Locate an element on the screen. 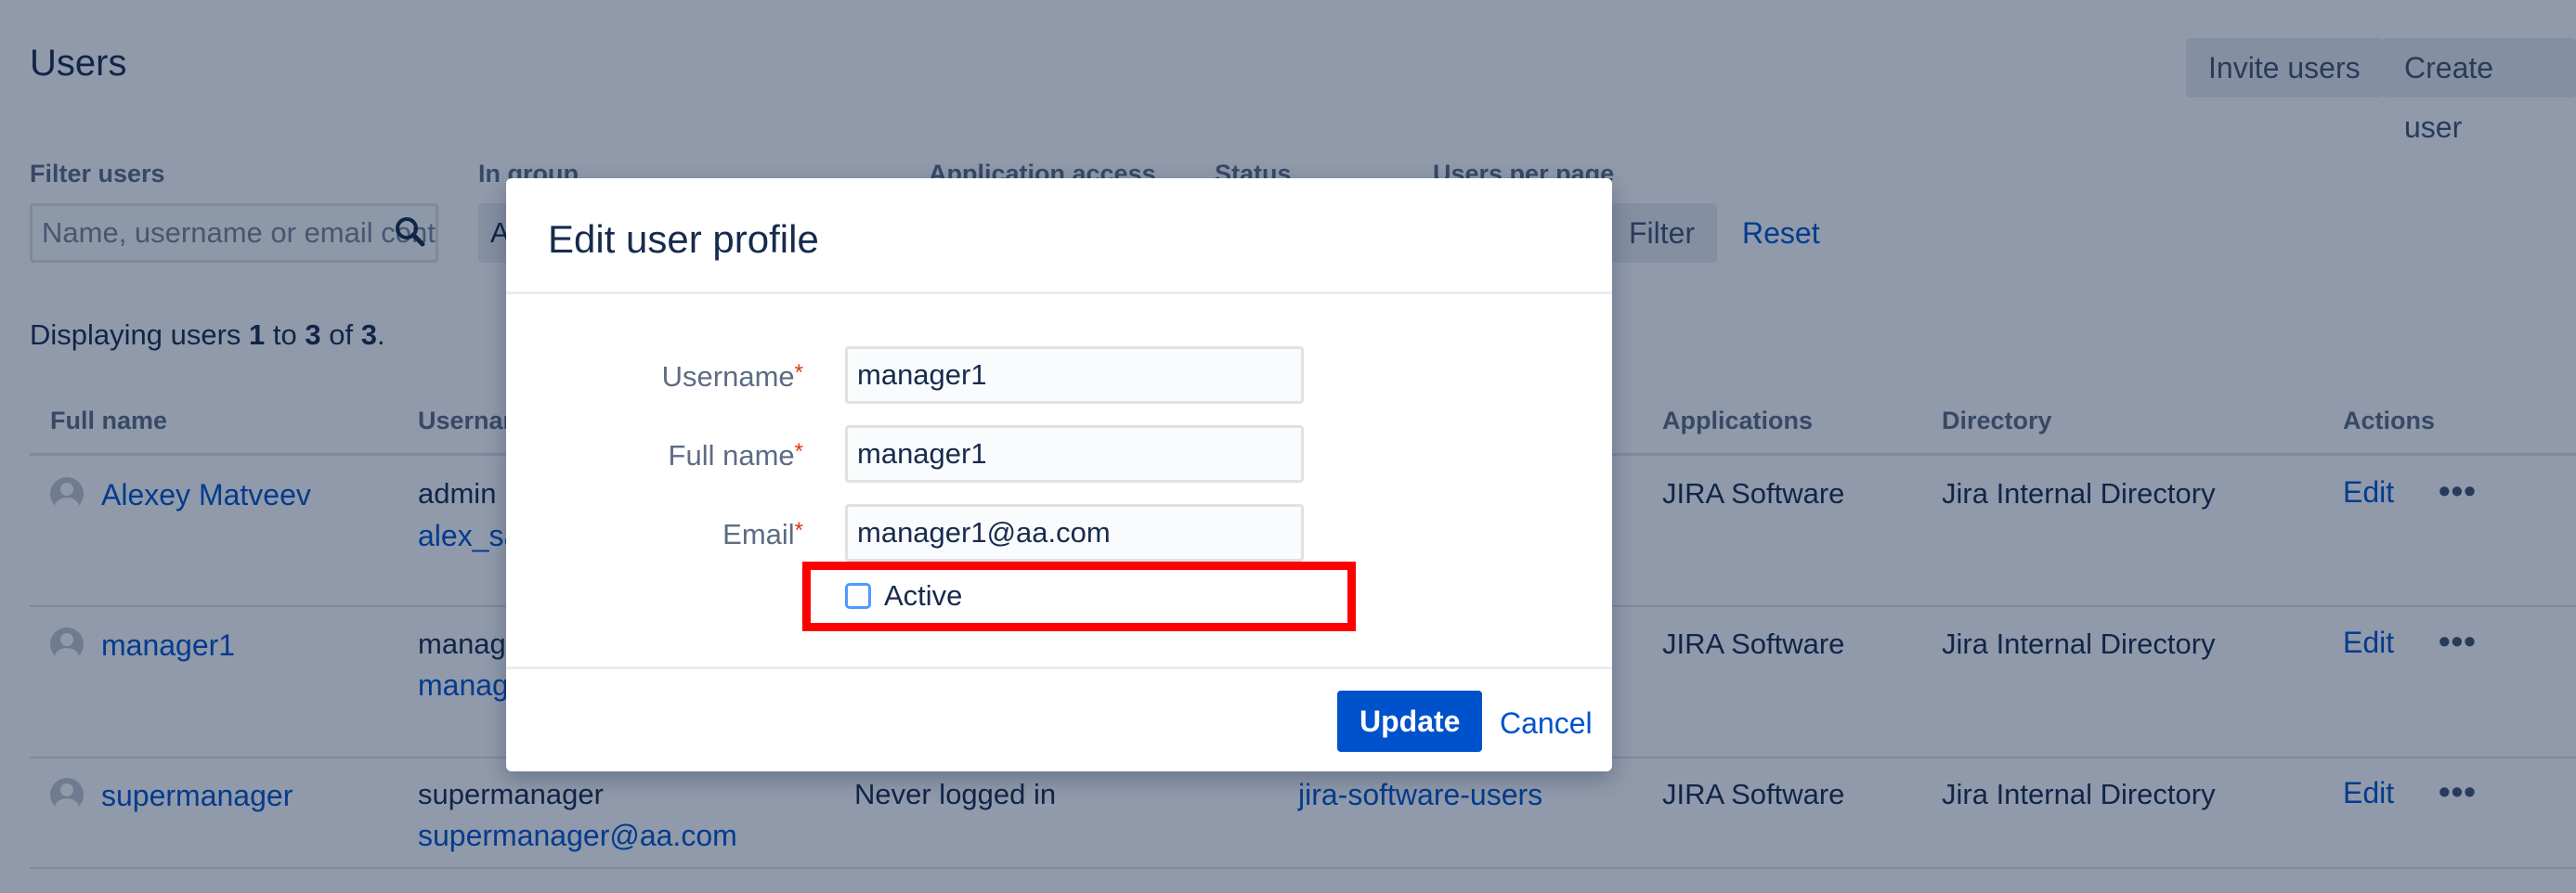 This screenshot has height=893, width=2576. email-label: Email* is located at coordinates (654, 534).